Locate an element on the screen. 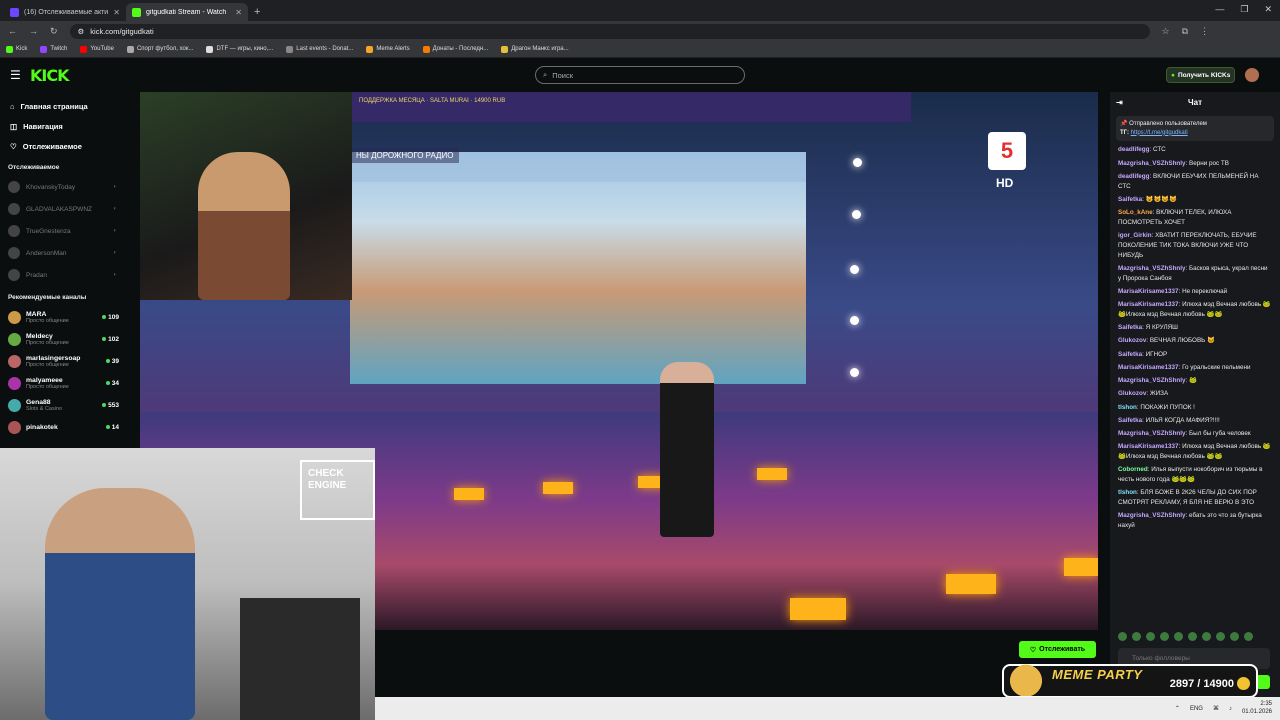 The width and height of the screenshot is (1280, 720). close-window-icon: ✕ is located at coordinates (1268, 9).